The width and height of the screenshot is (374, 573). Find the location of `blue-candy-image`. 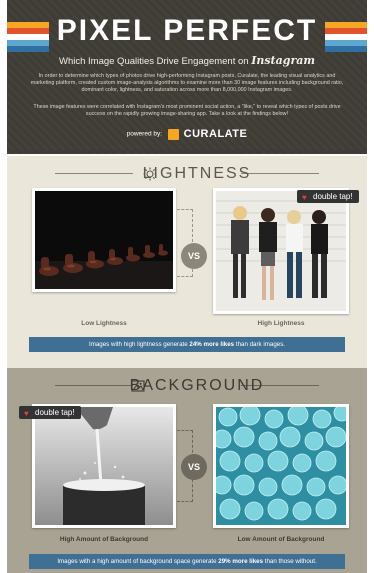

blue-candy-image is located at coordinates (281, 466).